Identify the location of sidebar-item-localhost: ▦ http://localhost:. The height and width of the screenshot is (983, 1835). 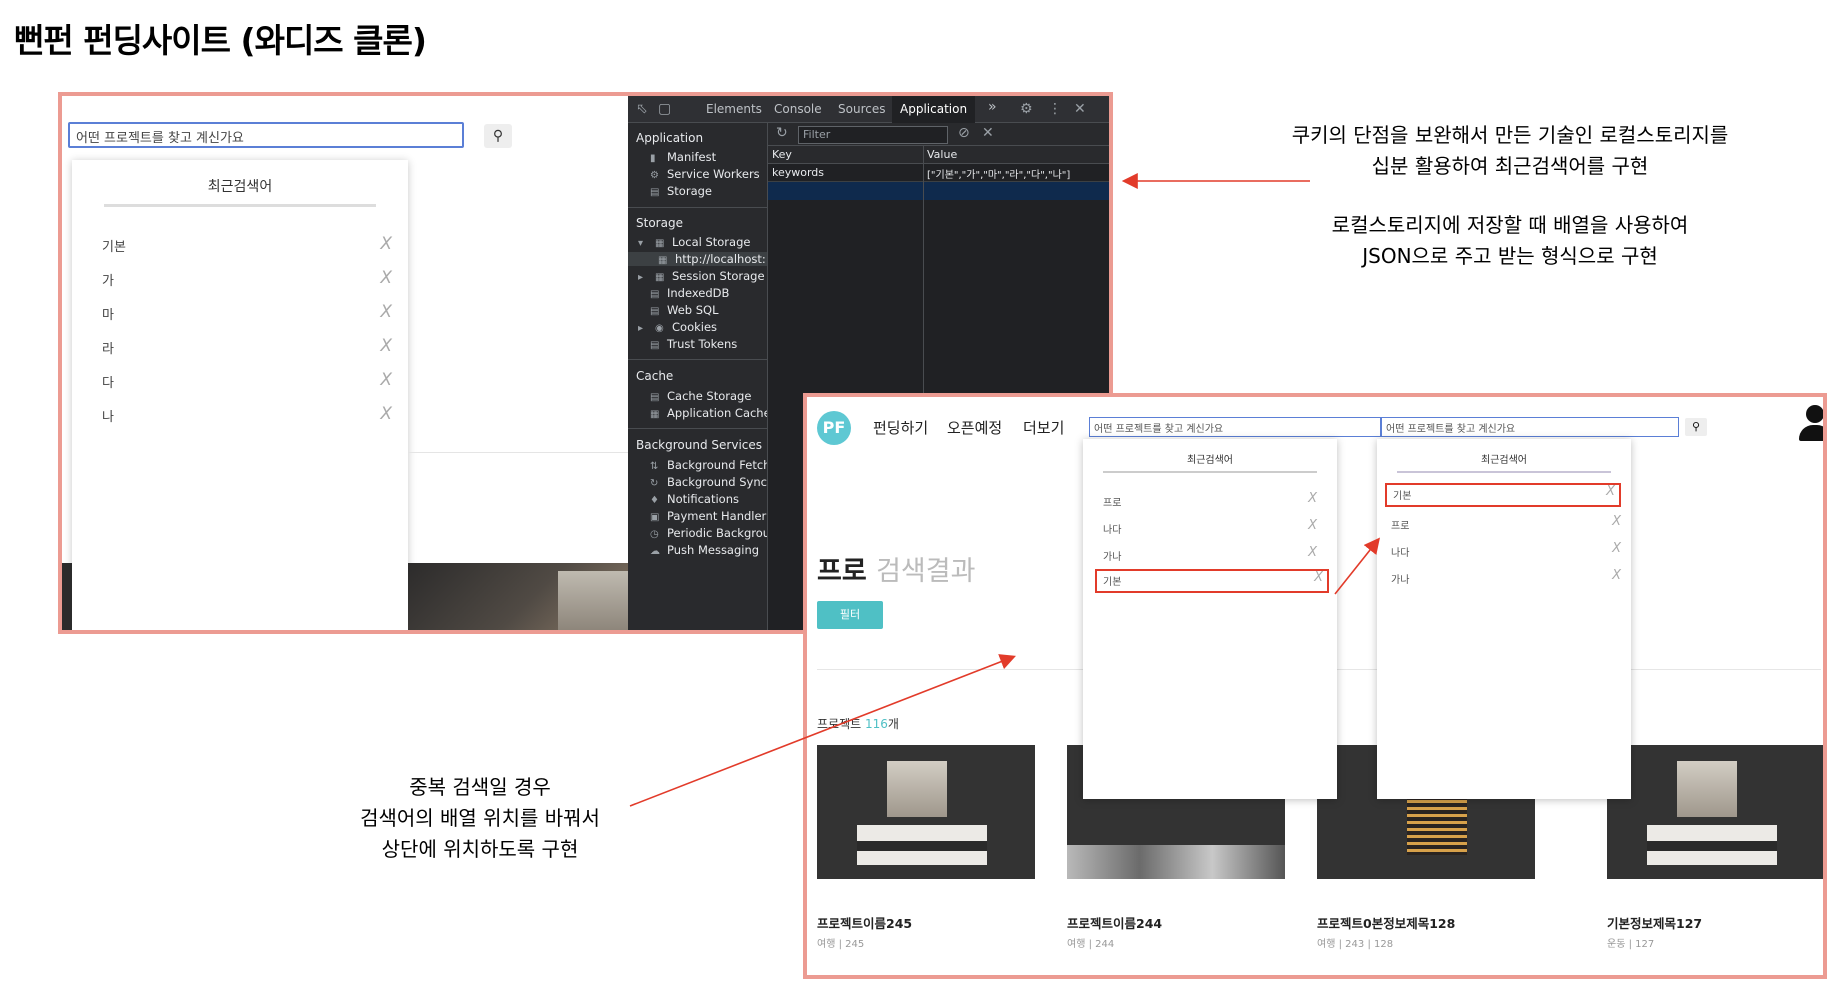
(697, 259).